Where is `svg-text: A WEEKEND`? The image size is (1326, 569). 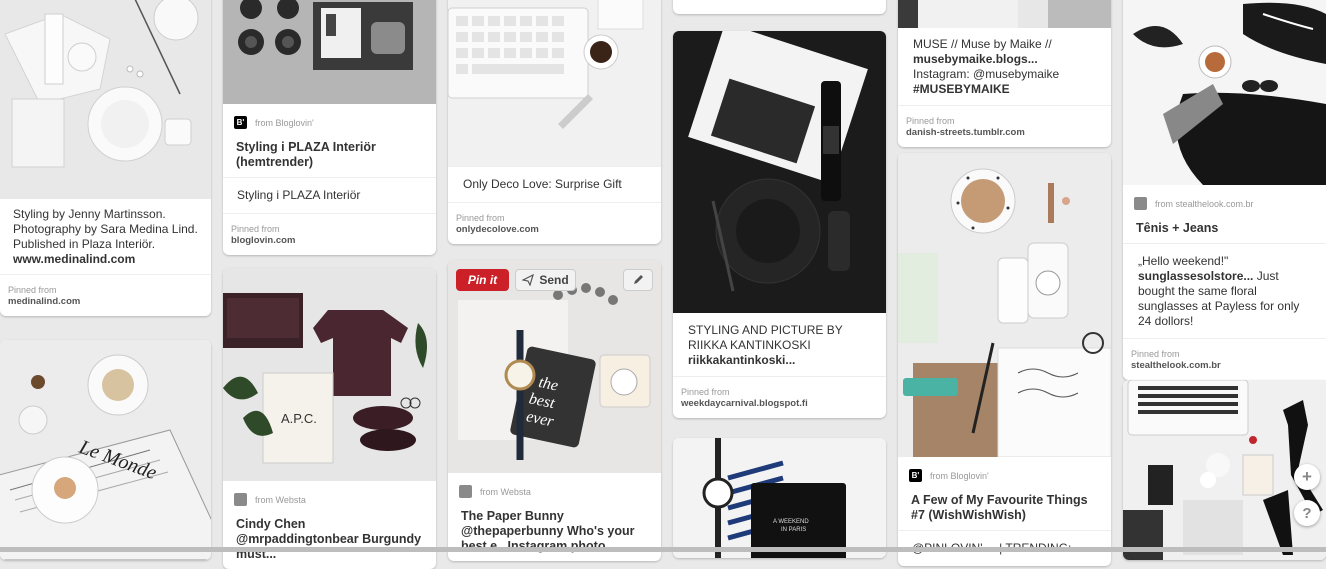 svg-text: A WEEKEND is located at coordinates (791, 522).